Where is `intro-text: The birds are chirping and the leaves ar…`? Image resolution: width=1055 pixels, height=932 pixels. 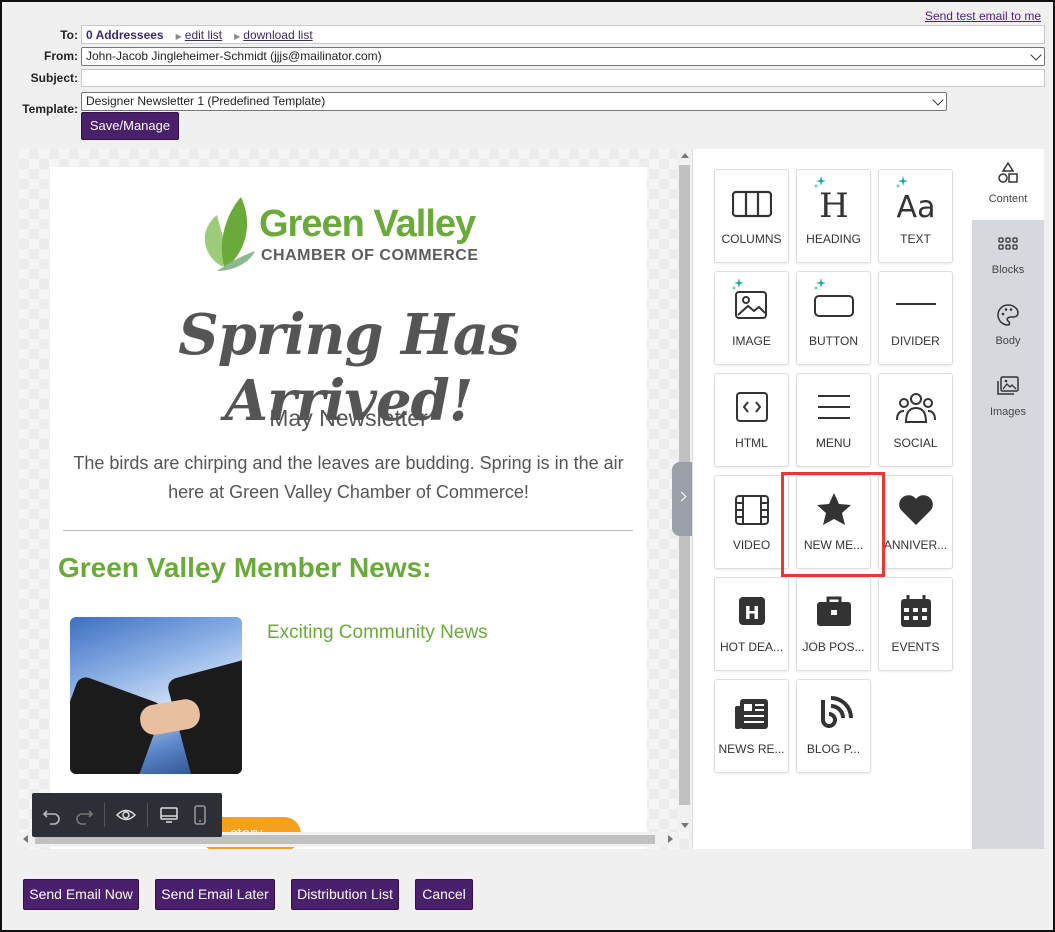 intro-text: The birds are chirping and the leaves ar… is located at coordinates (348, 478).